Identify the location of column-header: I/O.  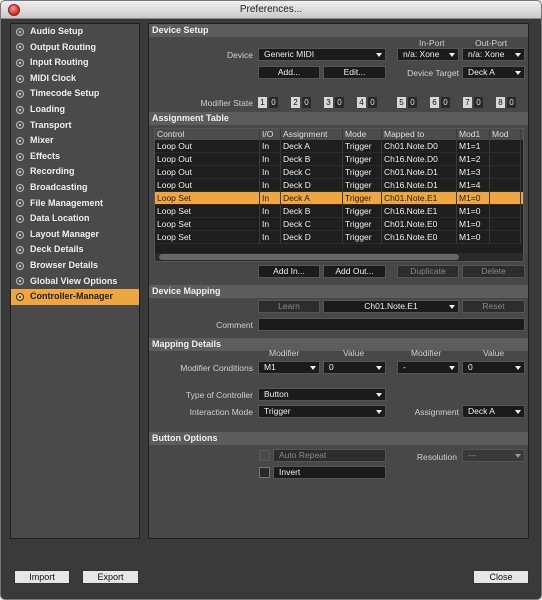
(270, 134).